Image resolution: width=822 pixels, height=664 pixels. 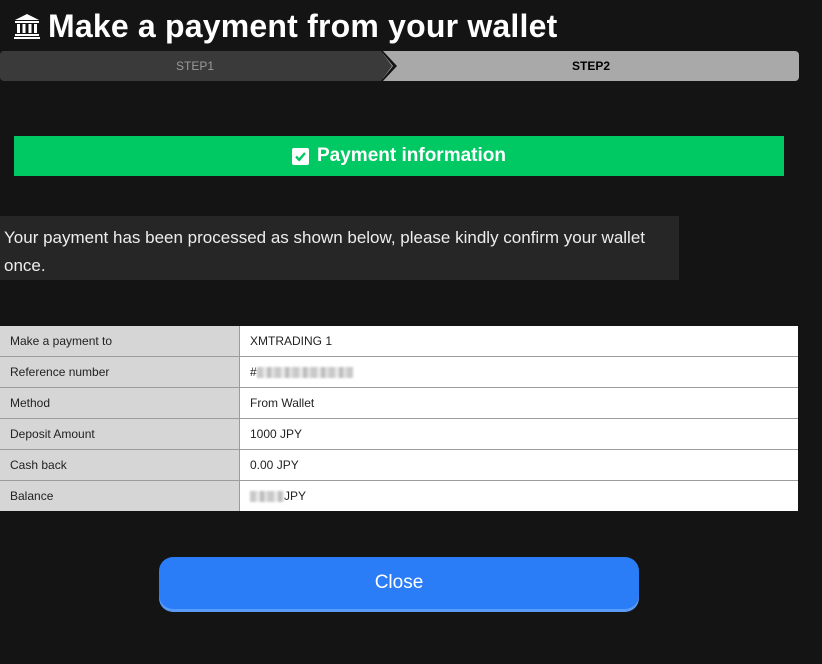 What do you see at coordinates (304, 373) in the screenshot?
I see `redacted-reference` at bounding box center [304, 373].